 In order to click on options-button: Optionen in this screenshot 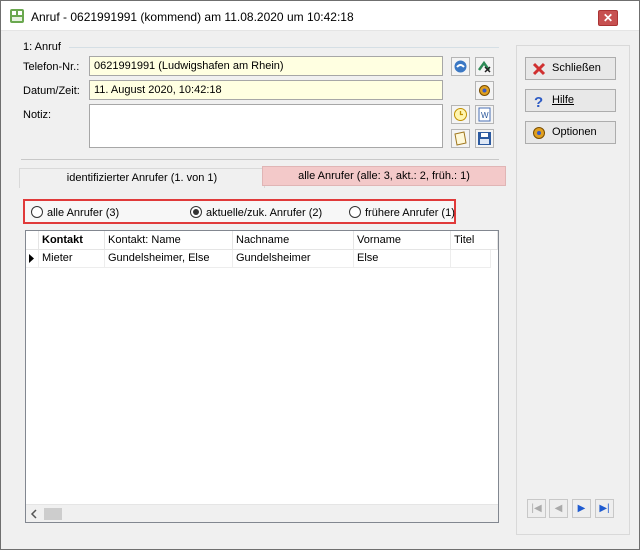, I will do `click(570, 132)`.